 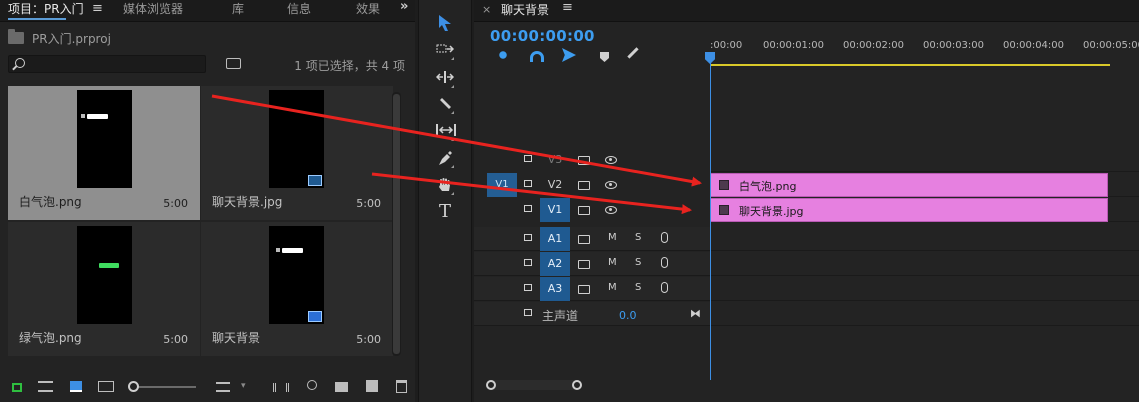 I want to click on lane-a3, so click(x=924, y=289).